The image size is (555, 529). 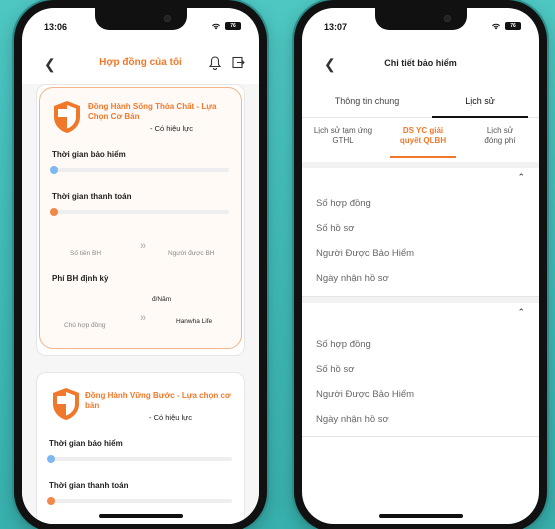 I want to click on subtab-advance-history: Lịch sử tạm ứng GTHL, so click(x=343, y=136).